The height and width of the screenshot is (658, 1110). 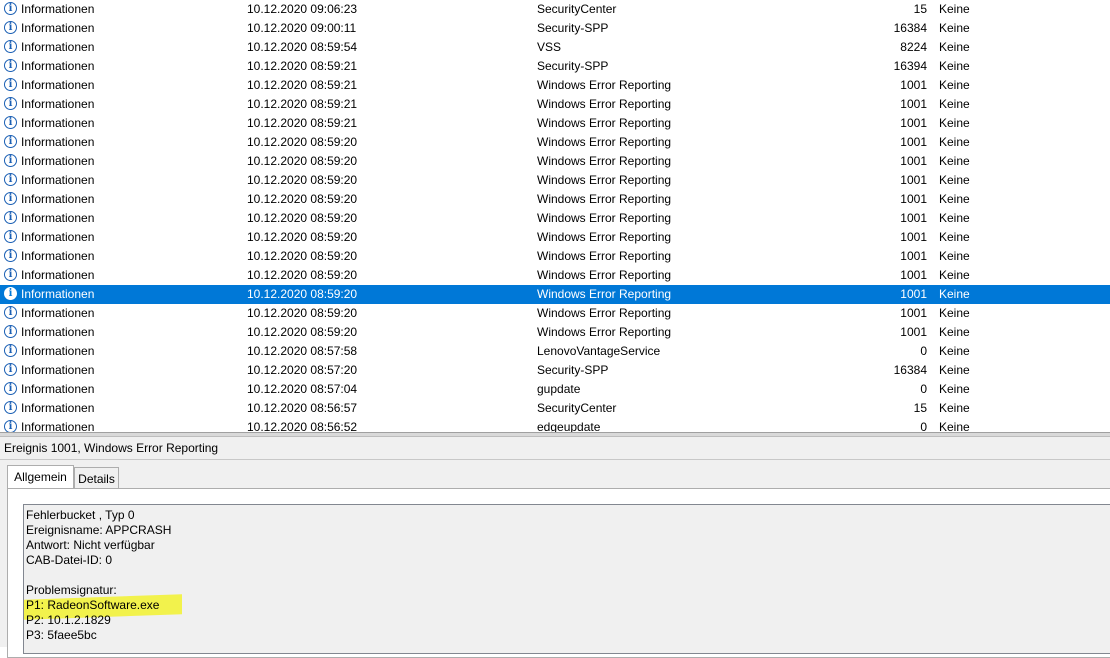 I want to click on source-cell: SecurityCenter, so click(x=577, y=9).